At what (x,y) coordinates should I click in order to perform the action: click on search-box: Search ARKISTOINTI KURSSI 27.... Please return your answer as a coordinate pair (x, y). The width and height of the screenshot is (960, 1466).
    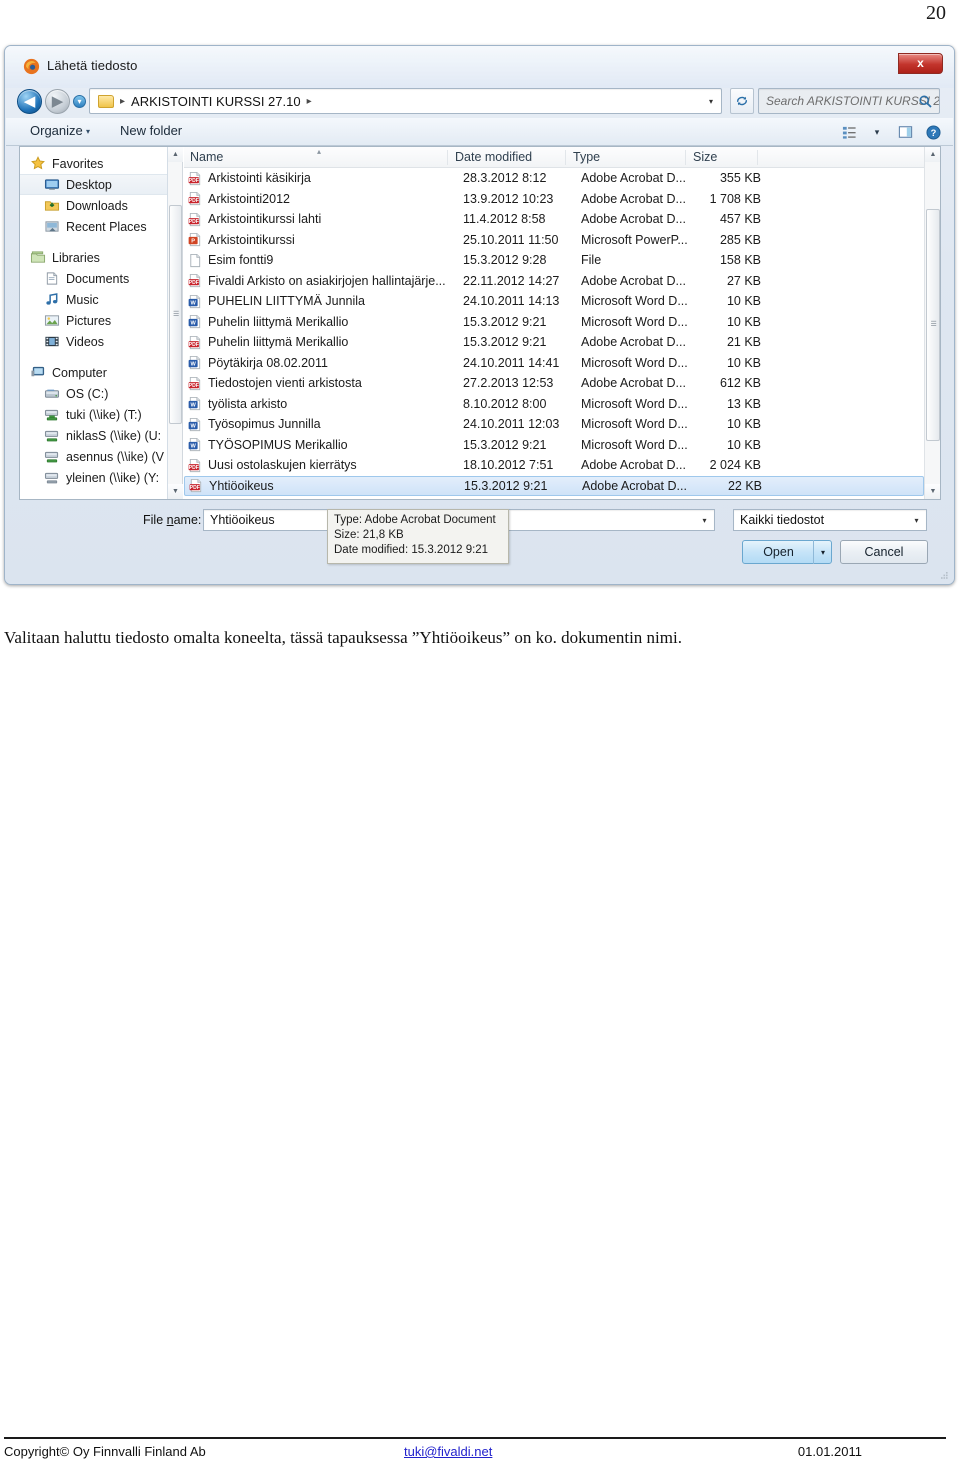
    Looking at the image, I should click on (849, 101).